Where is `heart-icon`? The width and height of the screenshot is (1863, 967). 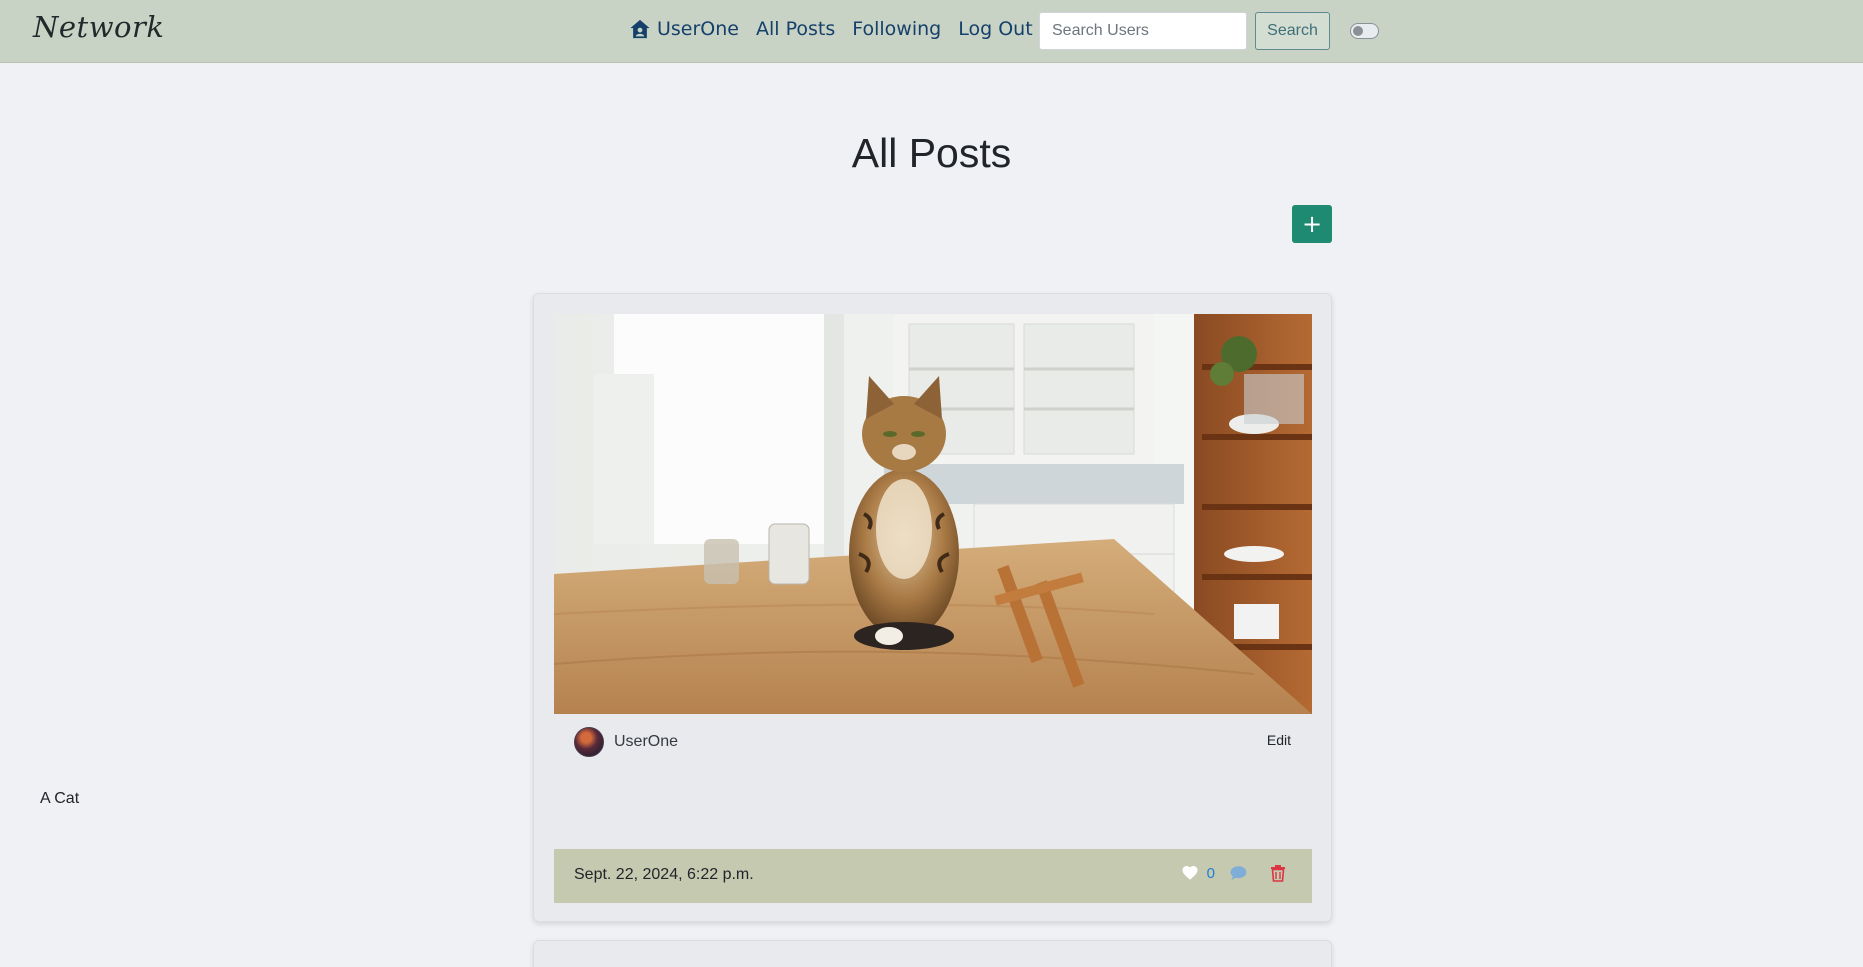 heart-icon is located at coordinates (1190, 873).